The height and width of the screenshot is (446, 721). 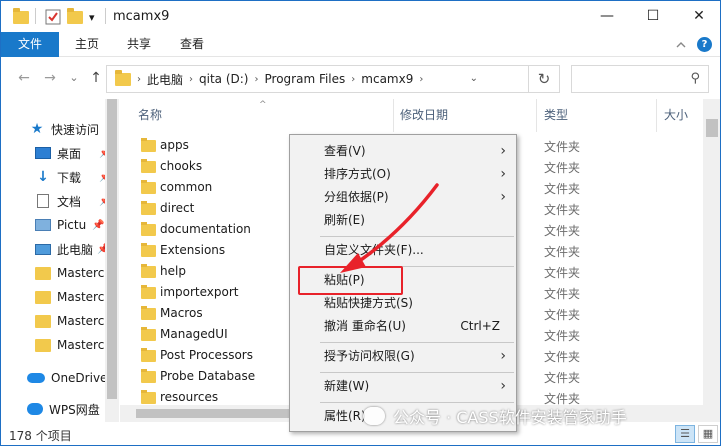 I want to click on properties-icon, so click(x=53, y=17).